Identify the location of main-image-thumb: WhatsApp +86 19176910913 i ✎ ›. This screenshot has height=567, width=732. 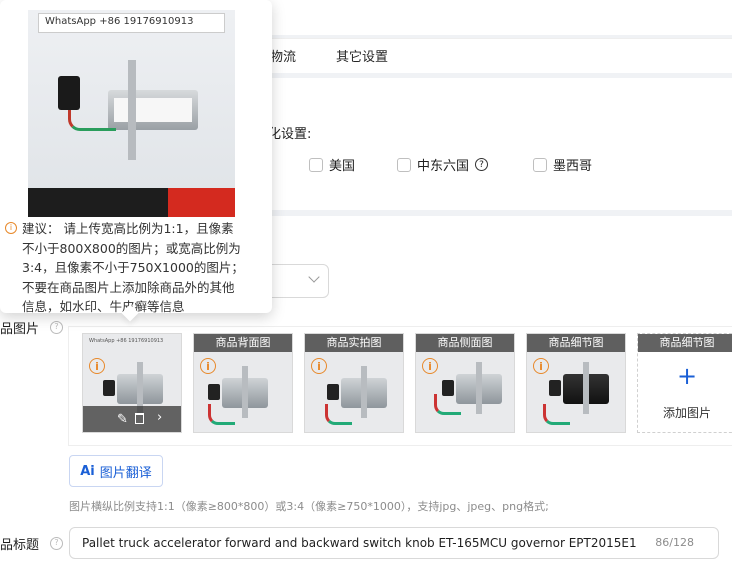
(132, 383).